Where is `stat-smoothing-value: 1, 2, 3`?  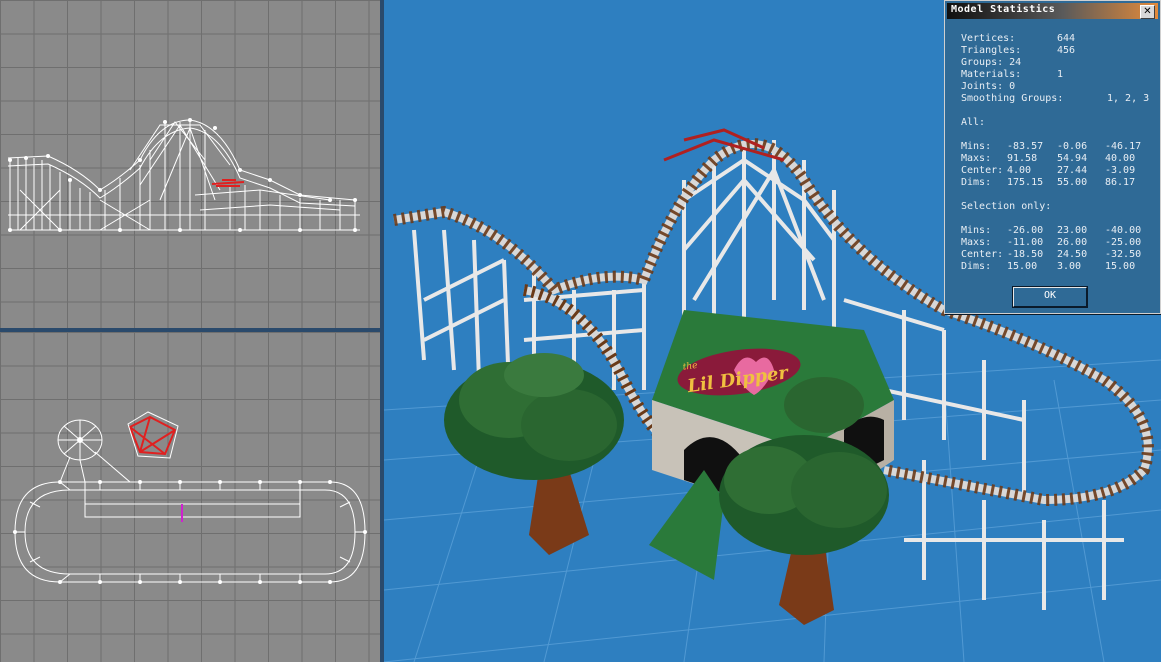
stat-smoothing-value: 1, 2, 3 is located at coordinates (1128, 98).